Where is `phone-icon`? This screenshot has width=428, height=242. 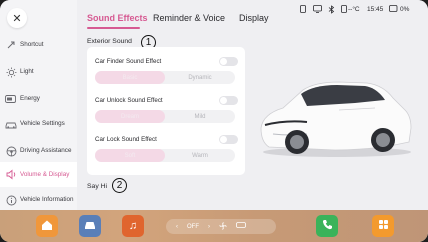
phone-icon is located at coordinates (303, 10).